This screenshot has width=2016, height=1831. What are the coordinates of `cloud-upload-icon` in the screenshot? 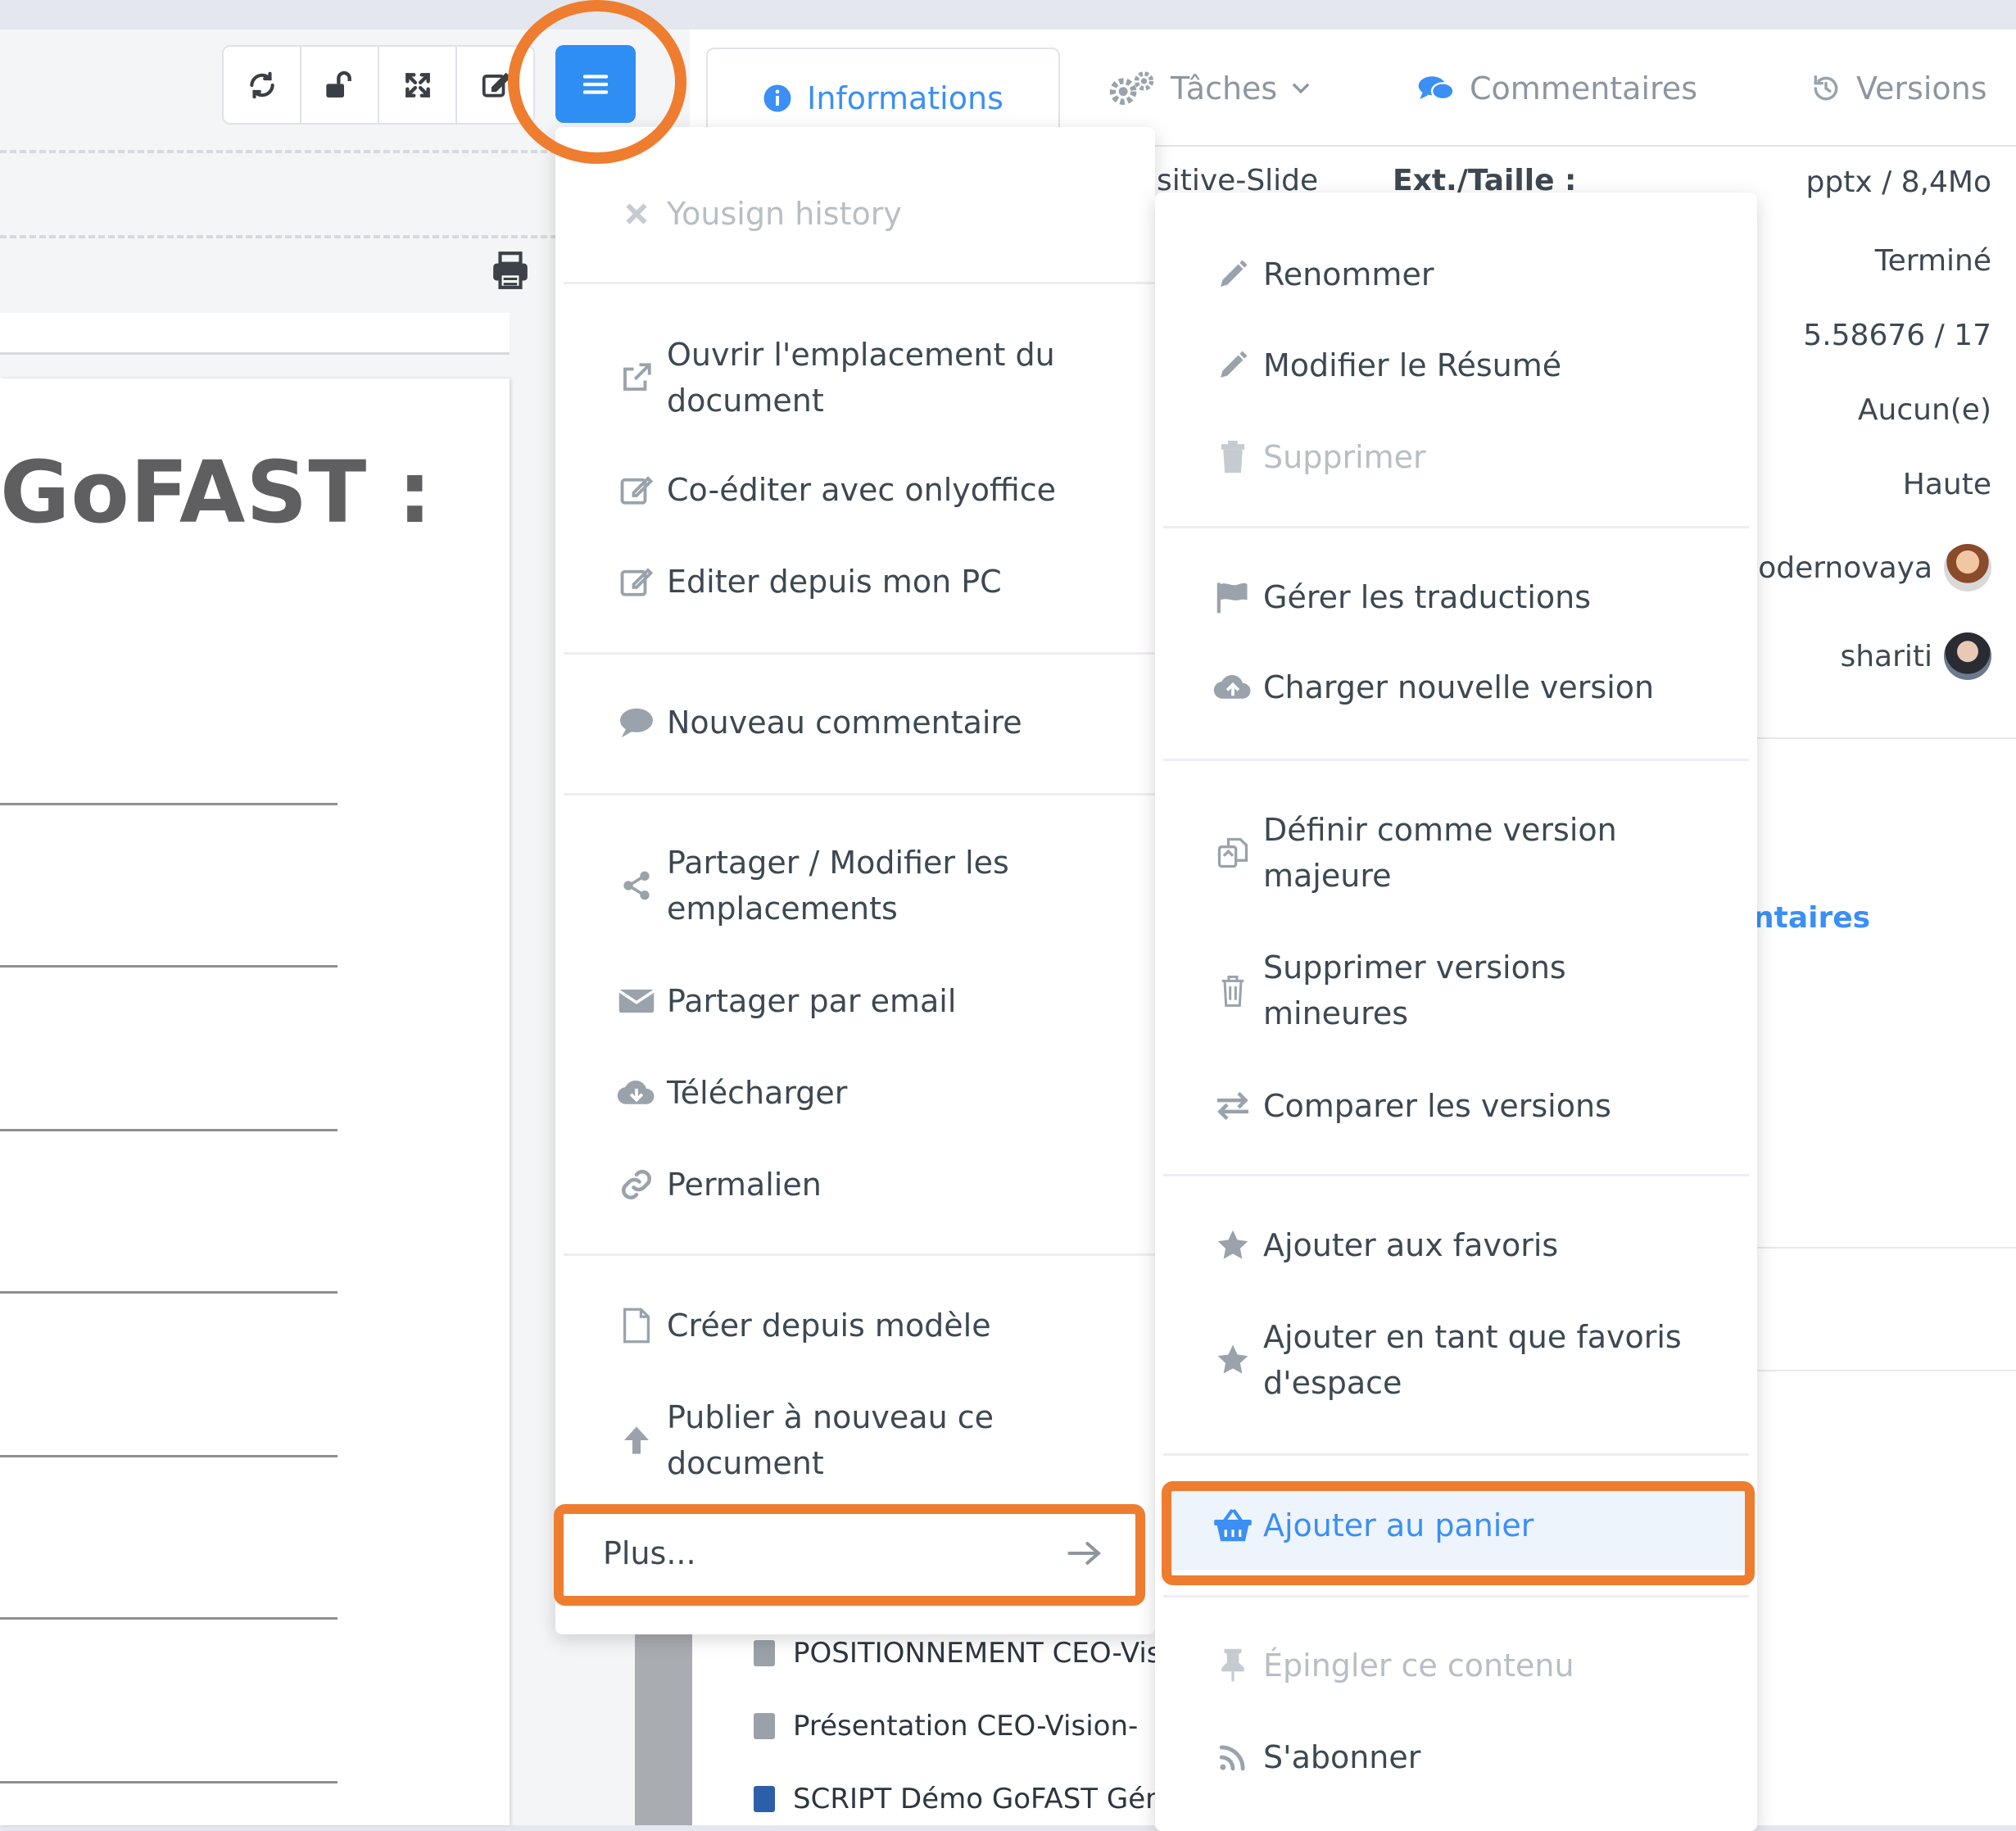 It's located at (1232, 686).